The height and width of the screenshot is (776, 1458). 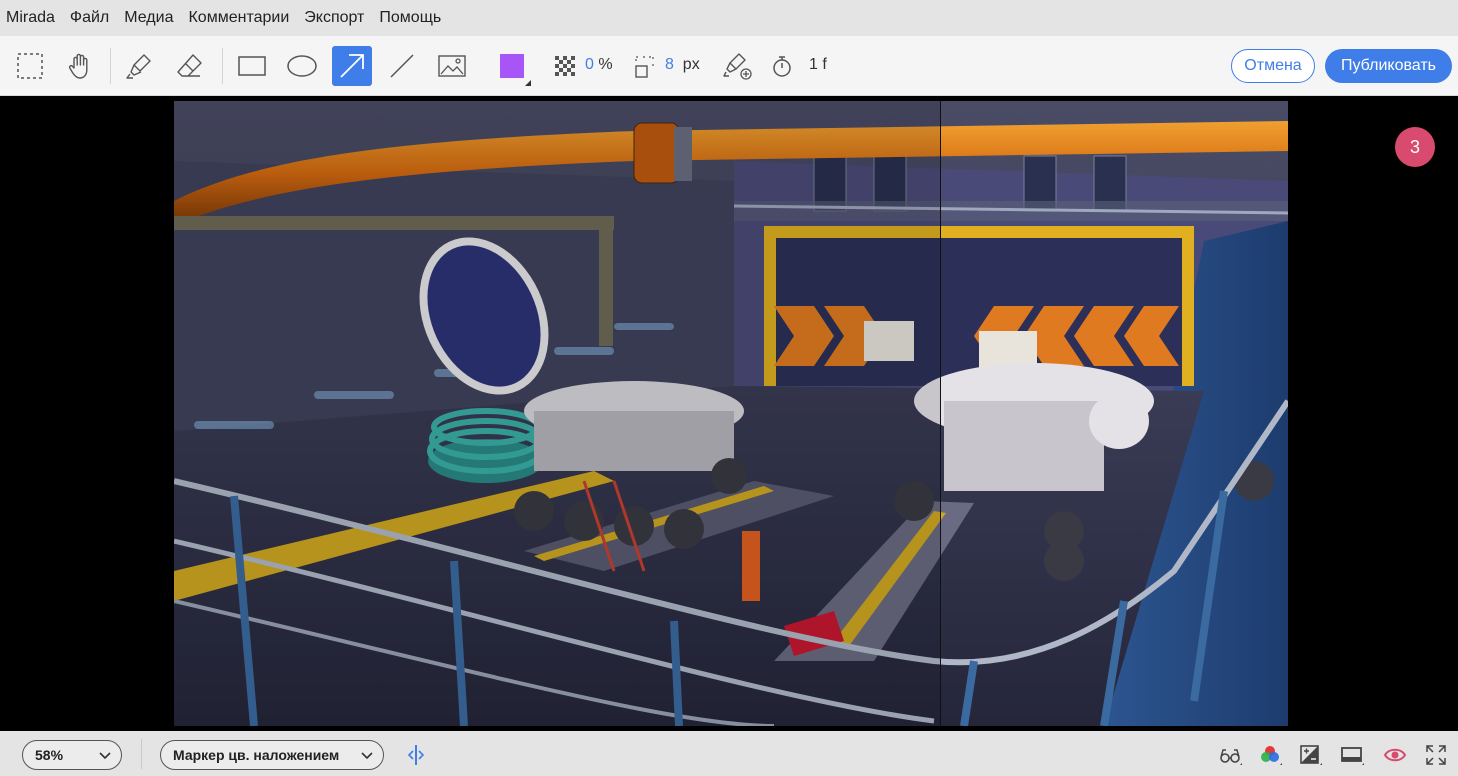 What do you see at coordinates (238, 18) in the screenshot?
I see `menu-comments: Комментарии` at bounding box center [238, 18].